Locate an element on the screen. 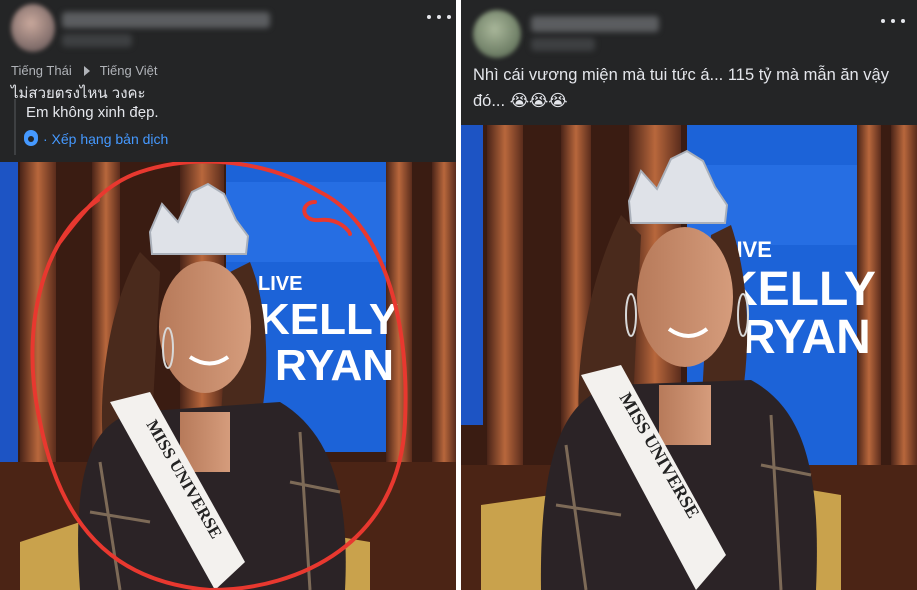 This screenshot has height=590, width=917. target-language: Tiếng Việt is located at coordinates (129, 70).